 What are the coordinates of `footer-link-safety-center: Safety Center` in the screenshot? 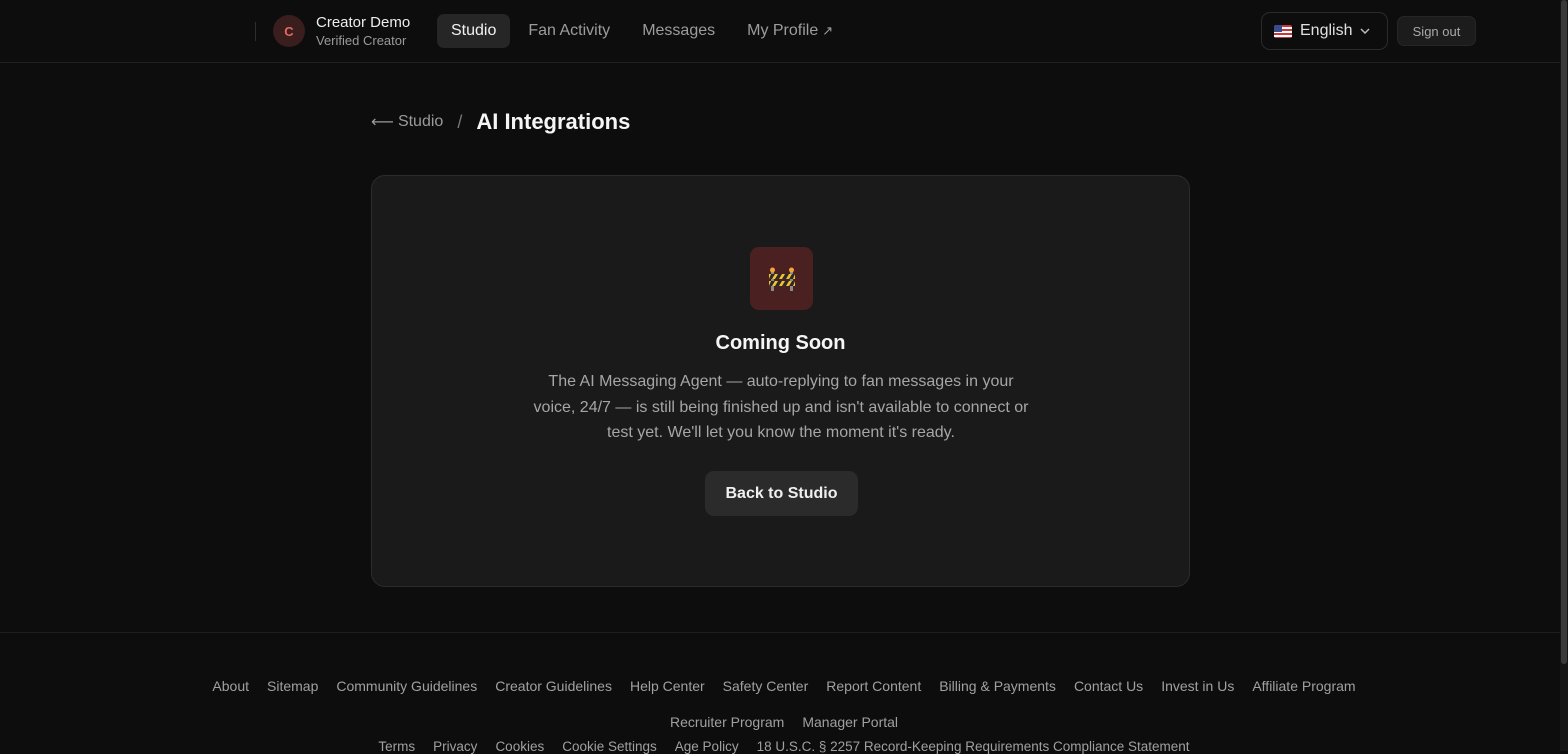 It's located at (766, 686).